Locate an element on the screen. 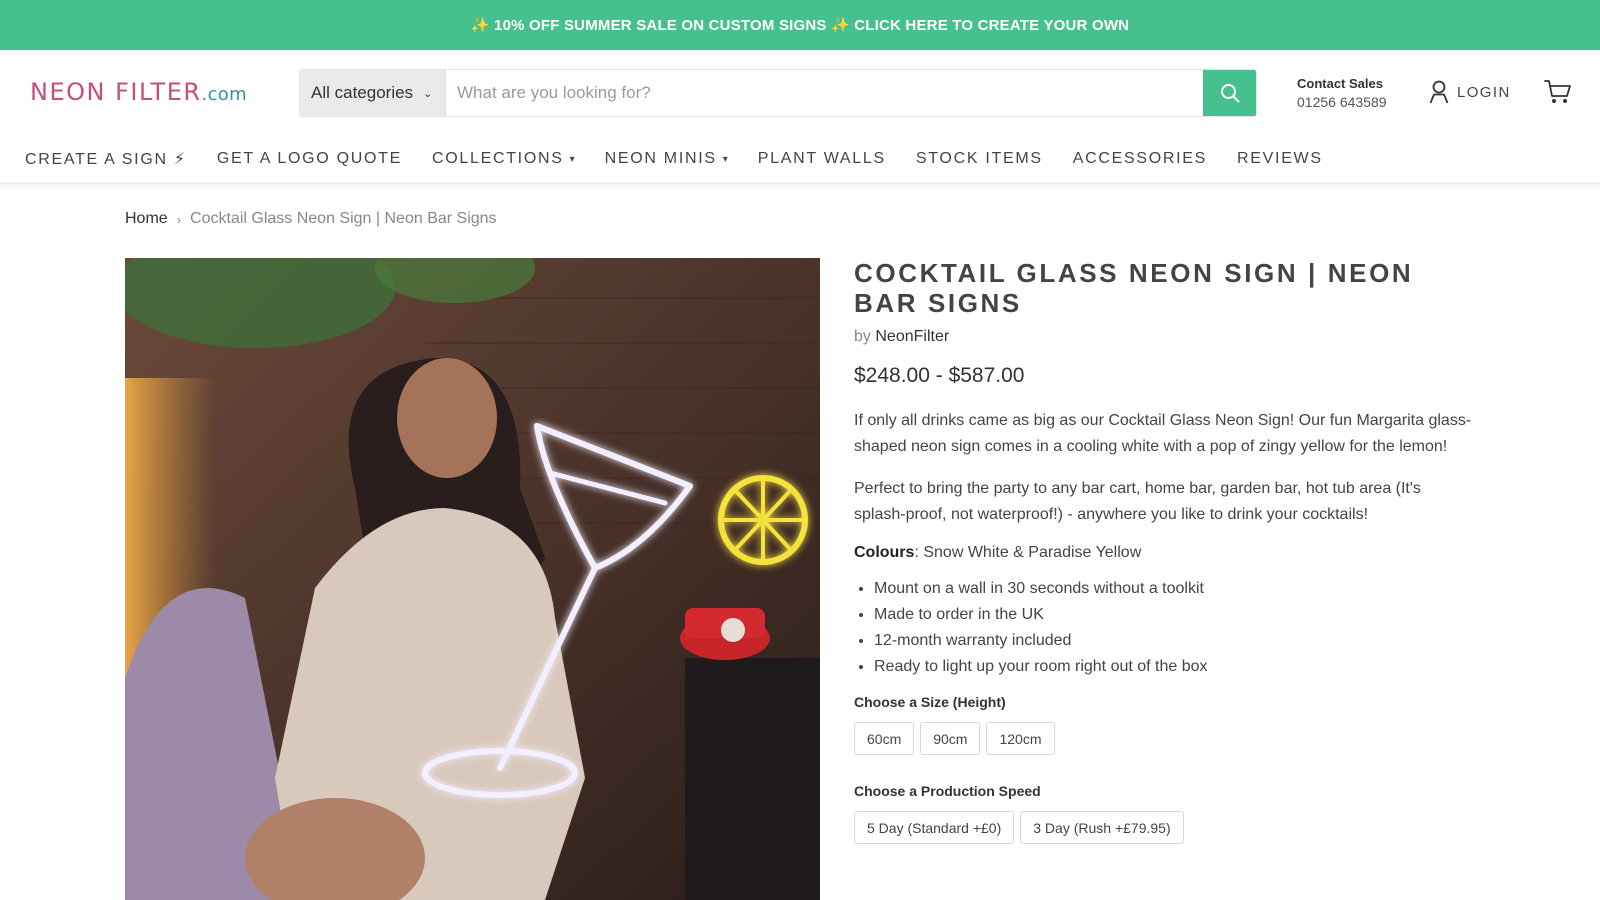  user-icon is located at coordinates (1439, 92).